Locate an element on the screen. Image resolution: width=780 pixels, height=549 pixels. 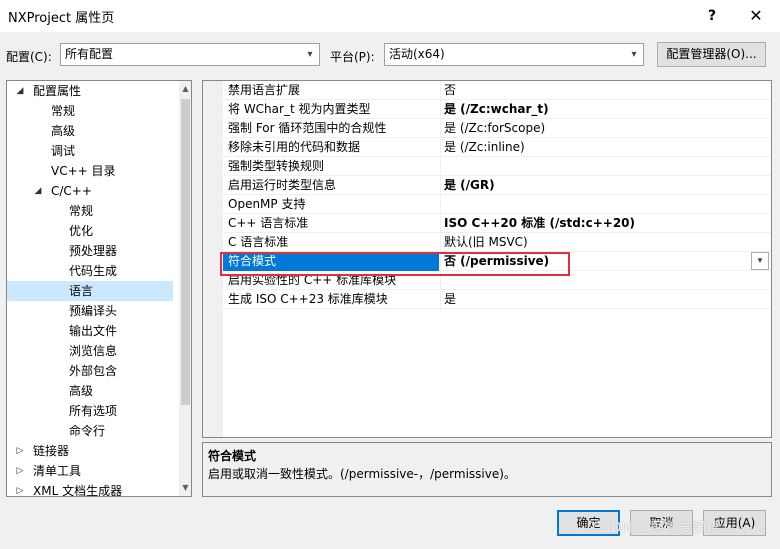
window-title: NXProject 属性页 is located at coordinates (61, 18).